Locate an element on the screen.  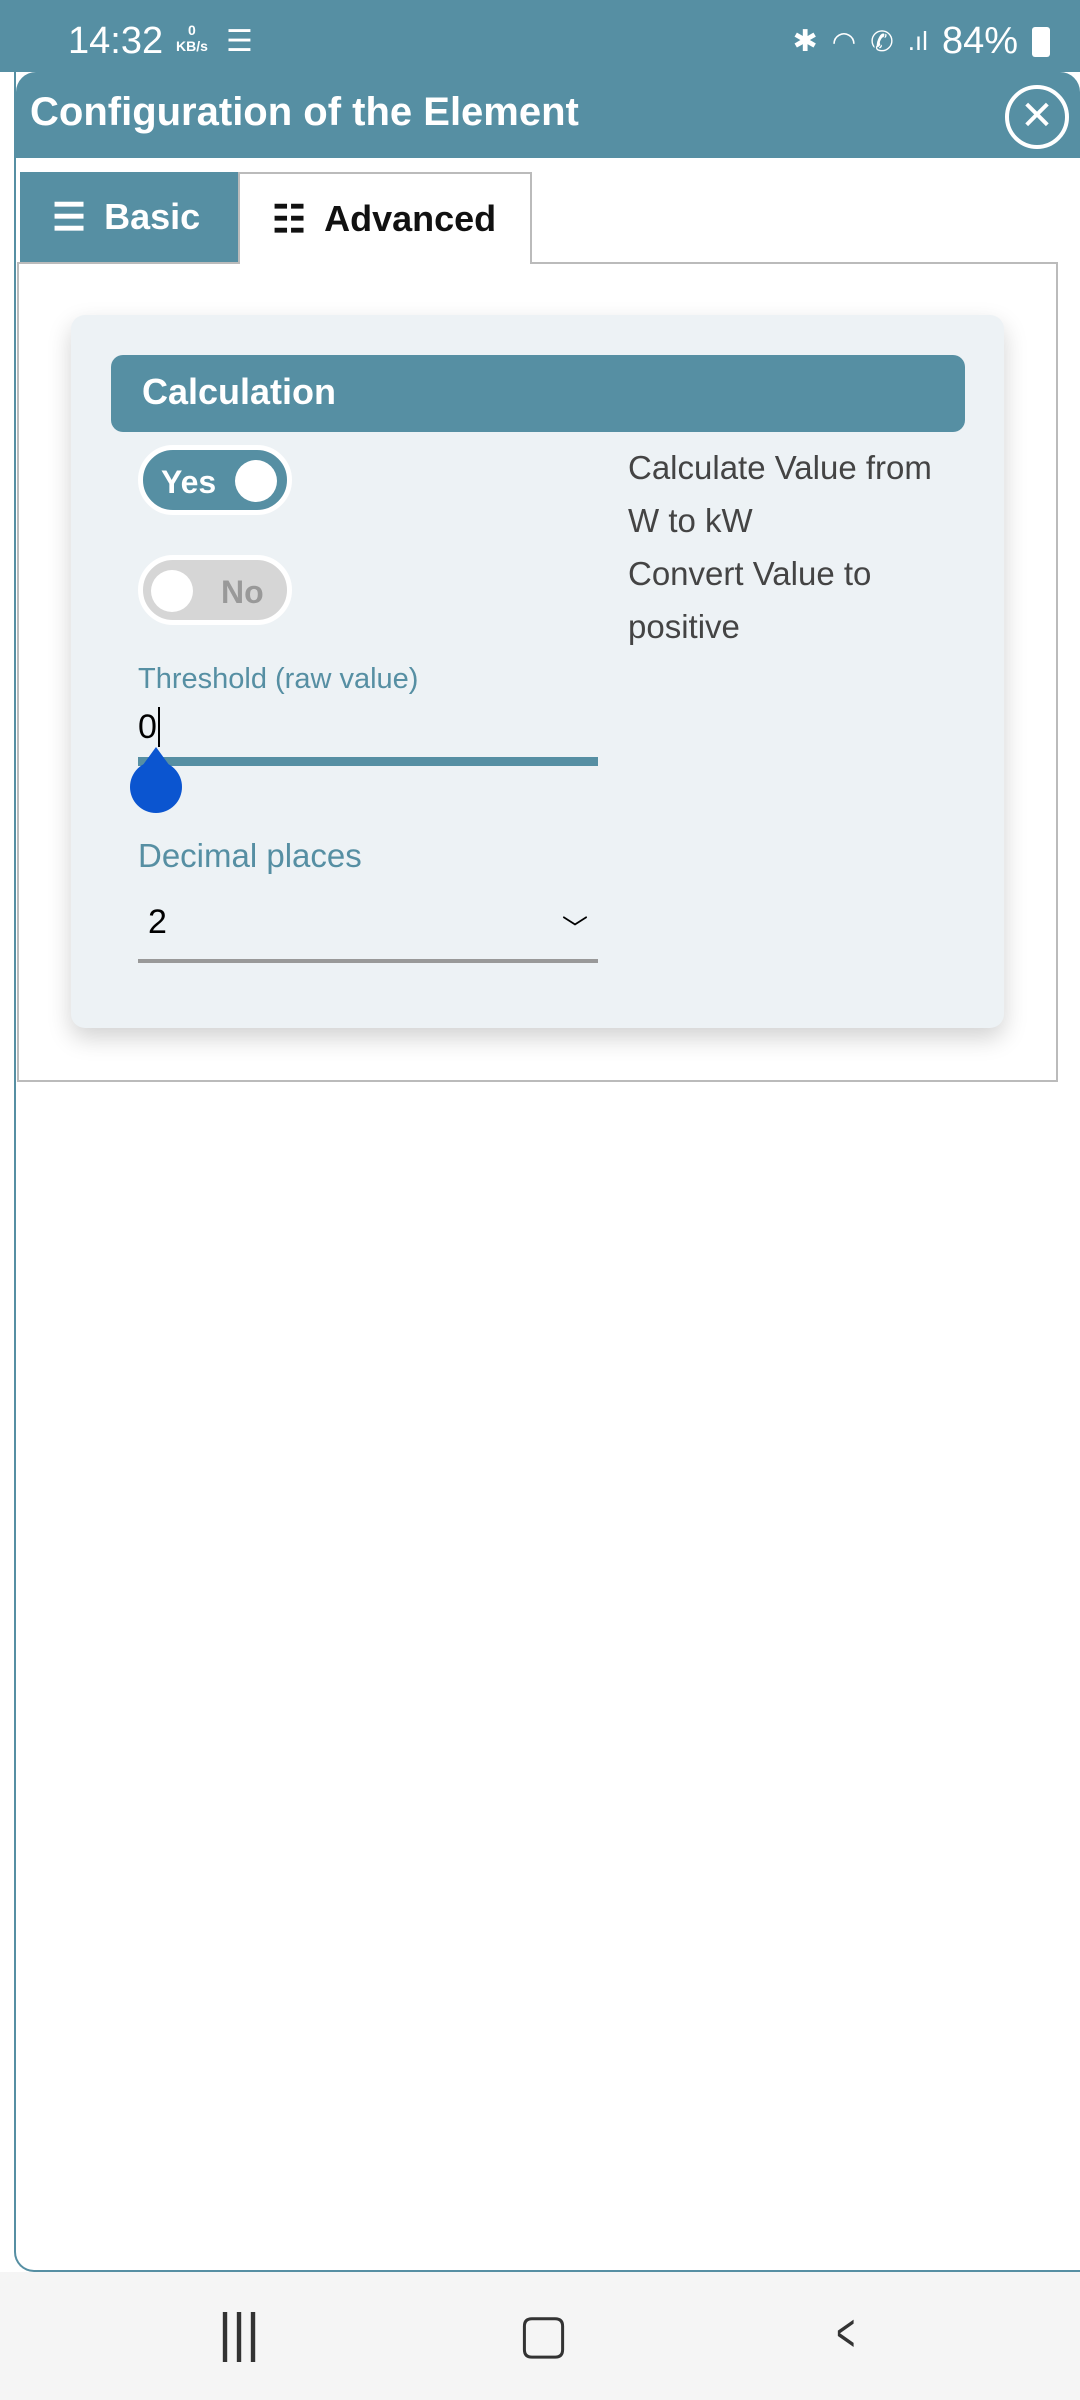
home-icon: ▢ is located at coordinates (543, 2333).